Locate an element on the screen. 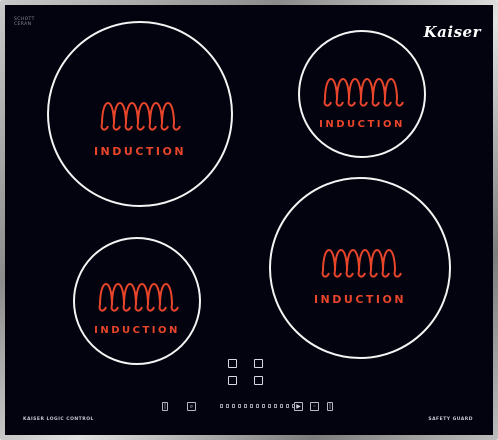  lock-icon: ⌕ is located at coordinates (191, 406).